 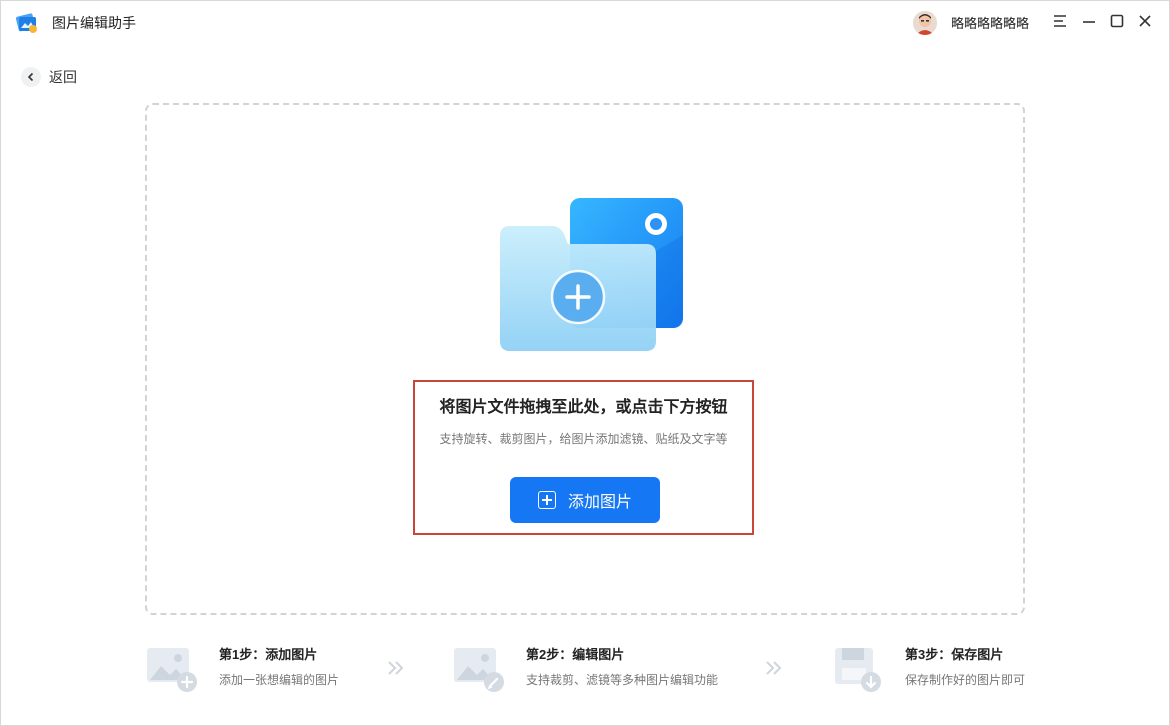 I want to click on back-label: 返回, so click(x=63, y=77).